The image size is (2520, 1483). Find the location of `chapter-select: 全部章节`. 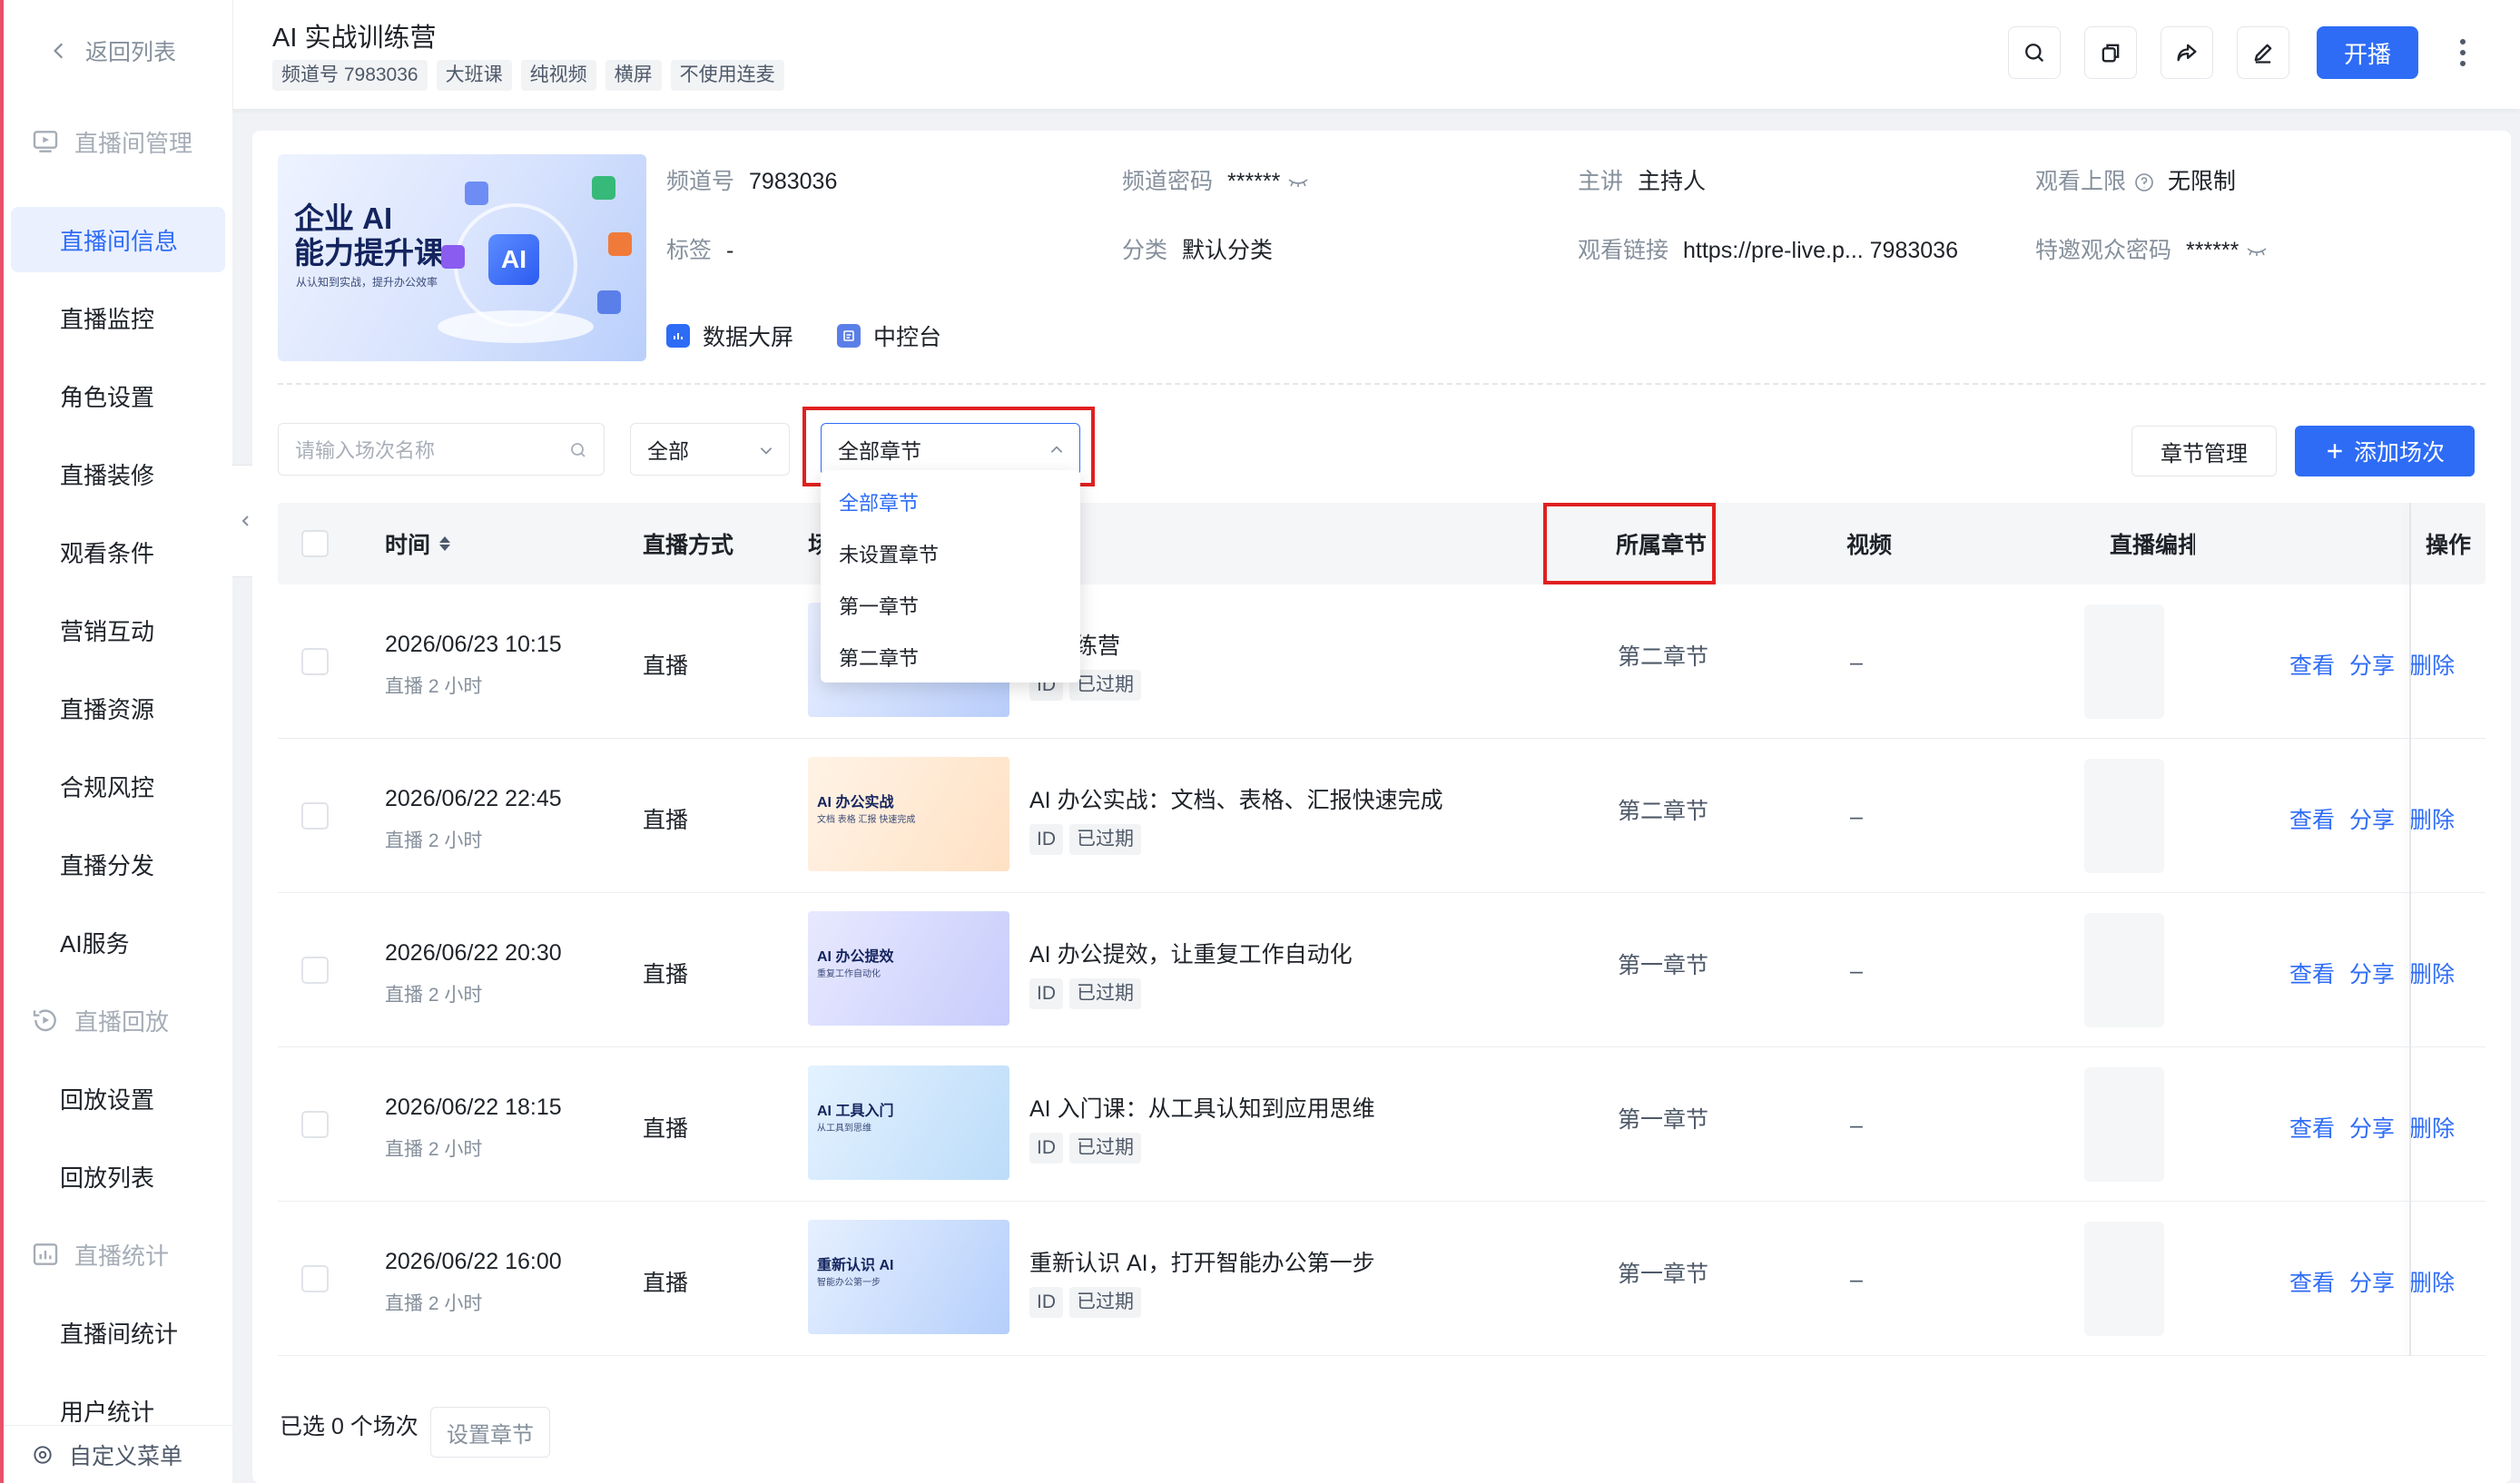

chapter-select: 全部章节 is located at coordinates (951, 449).